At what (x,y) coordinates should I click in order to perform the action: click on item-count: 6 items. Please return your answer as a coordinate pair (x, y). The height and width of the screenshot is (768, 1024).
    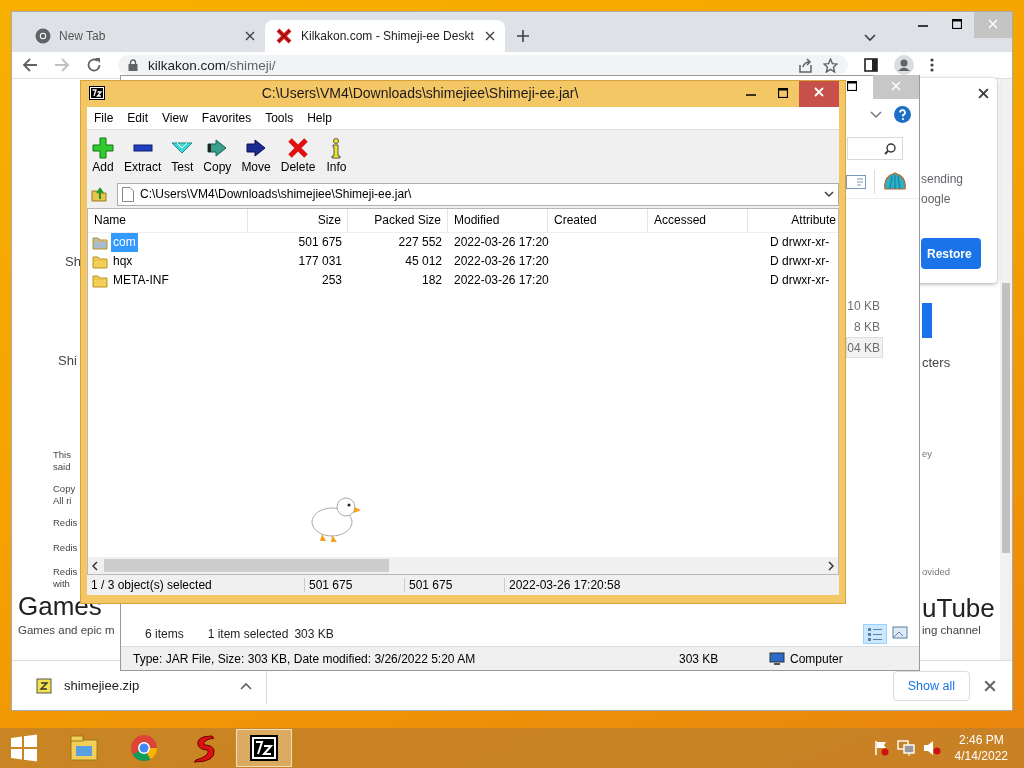
    Looking at the image, I should click on (164, 634).